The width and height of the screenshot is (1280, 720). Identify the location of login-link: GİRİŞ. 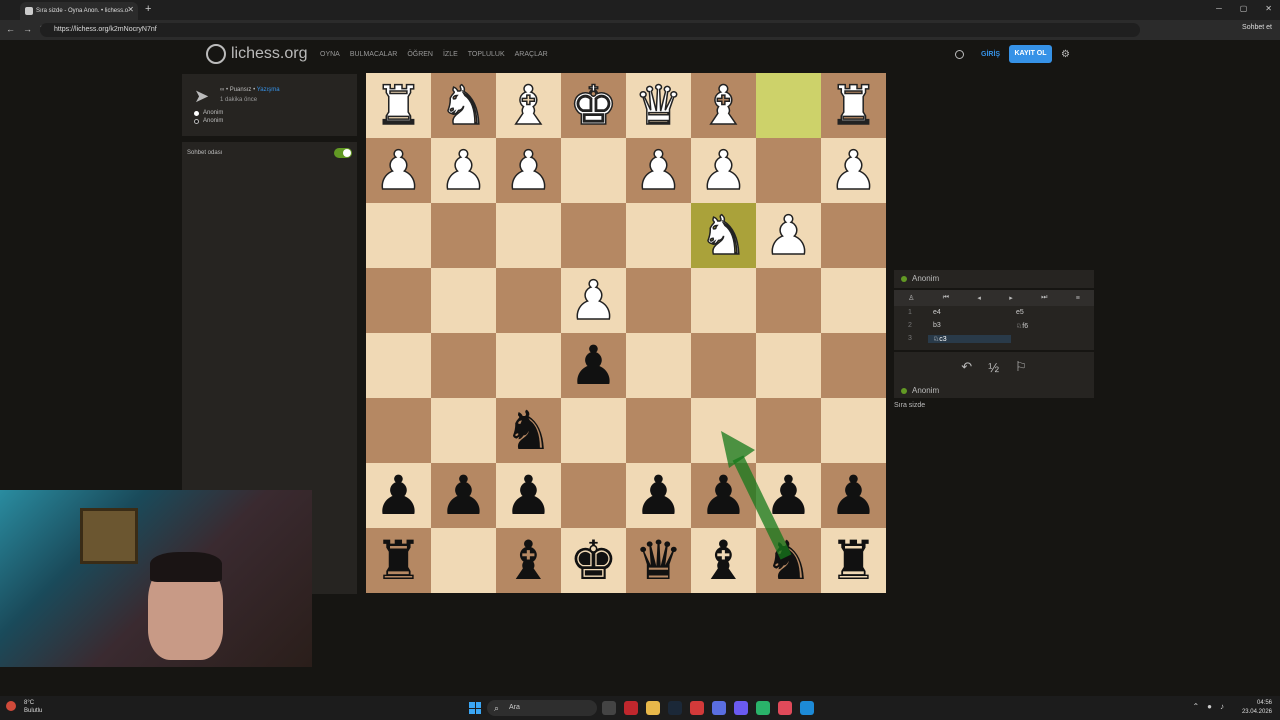
(990, 54).